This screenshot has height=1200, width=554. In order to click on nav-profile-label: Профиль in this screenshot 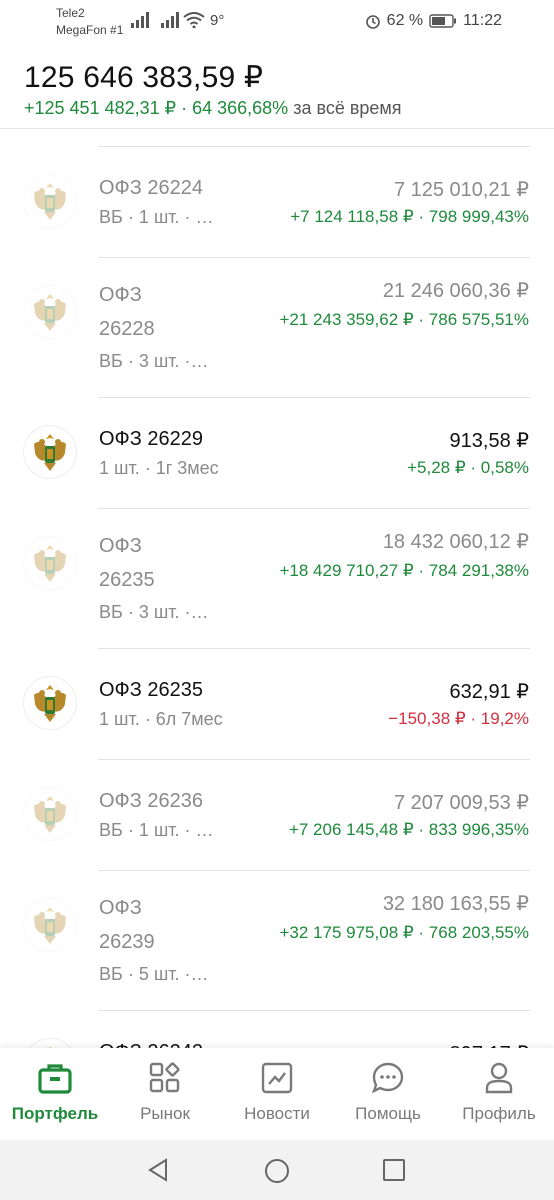, I will do `click(499, 1113)`.